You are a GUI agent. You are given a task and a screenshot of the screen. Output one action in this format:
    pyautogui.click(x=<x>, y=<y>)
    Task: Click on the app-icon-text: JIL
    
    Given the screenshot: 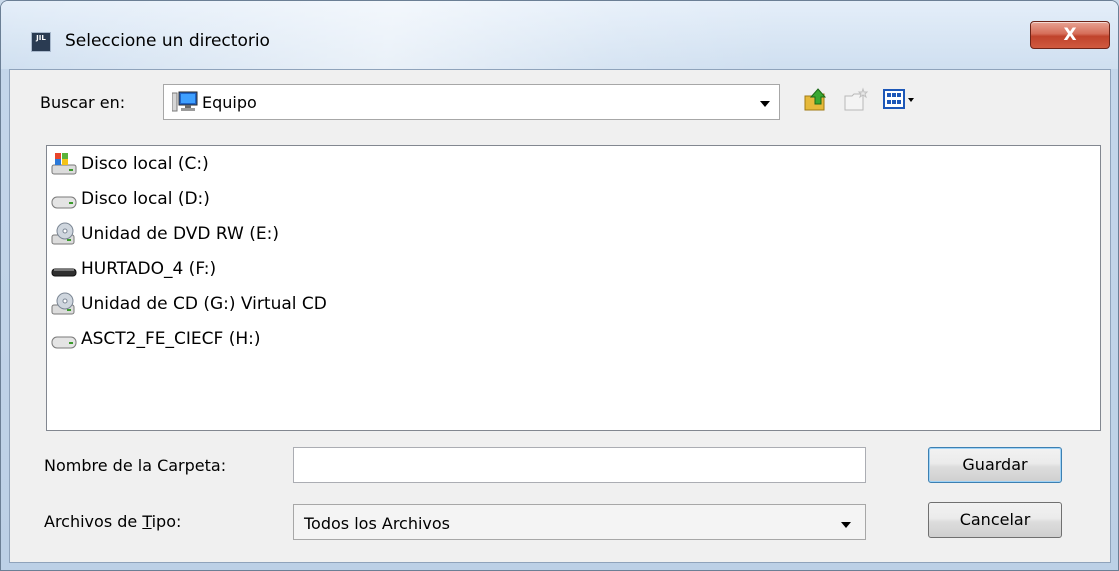 What is the action you would take?
    pyautogui.click(x=41, y=38)
    